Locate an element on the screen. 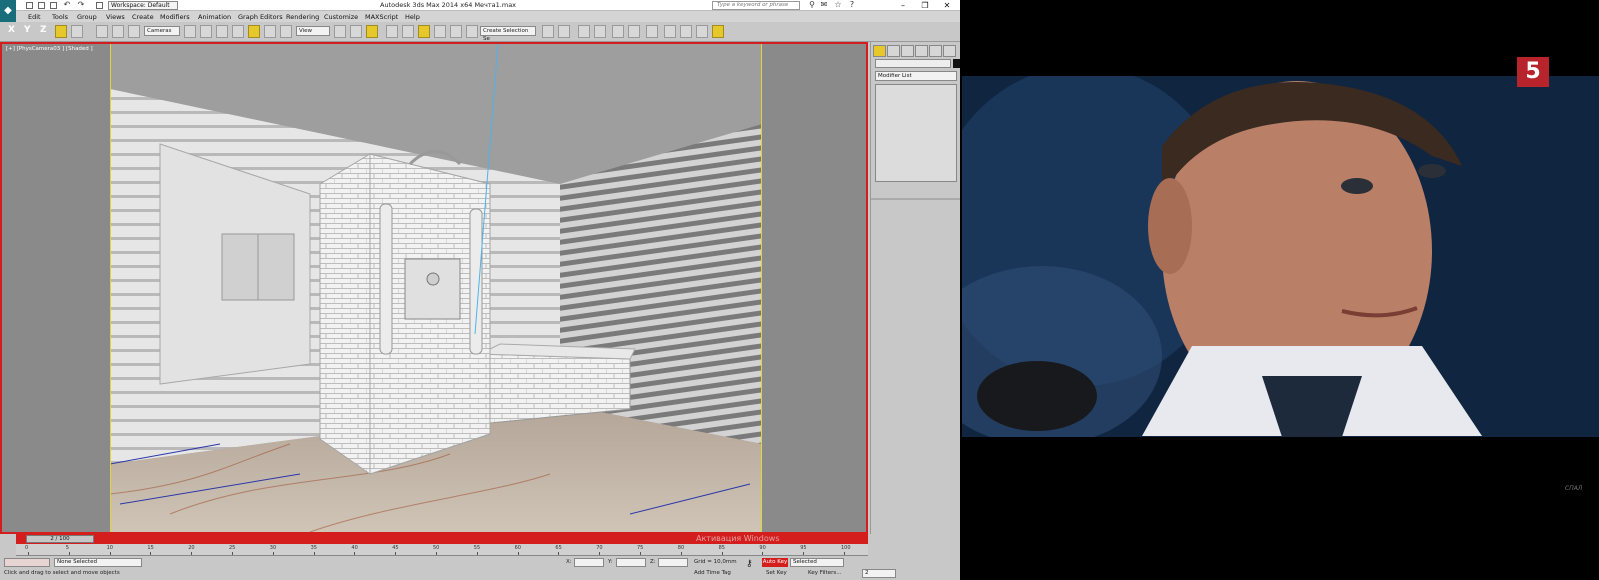 This screenshot has height=580, width=1599. restore-button: ❐ is located at coordinates (925, 5).